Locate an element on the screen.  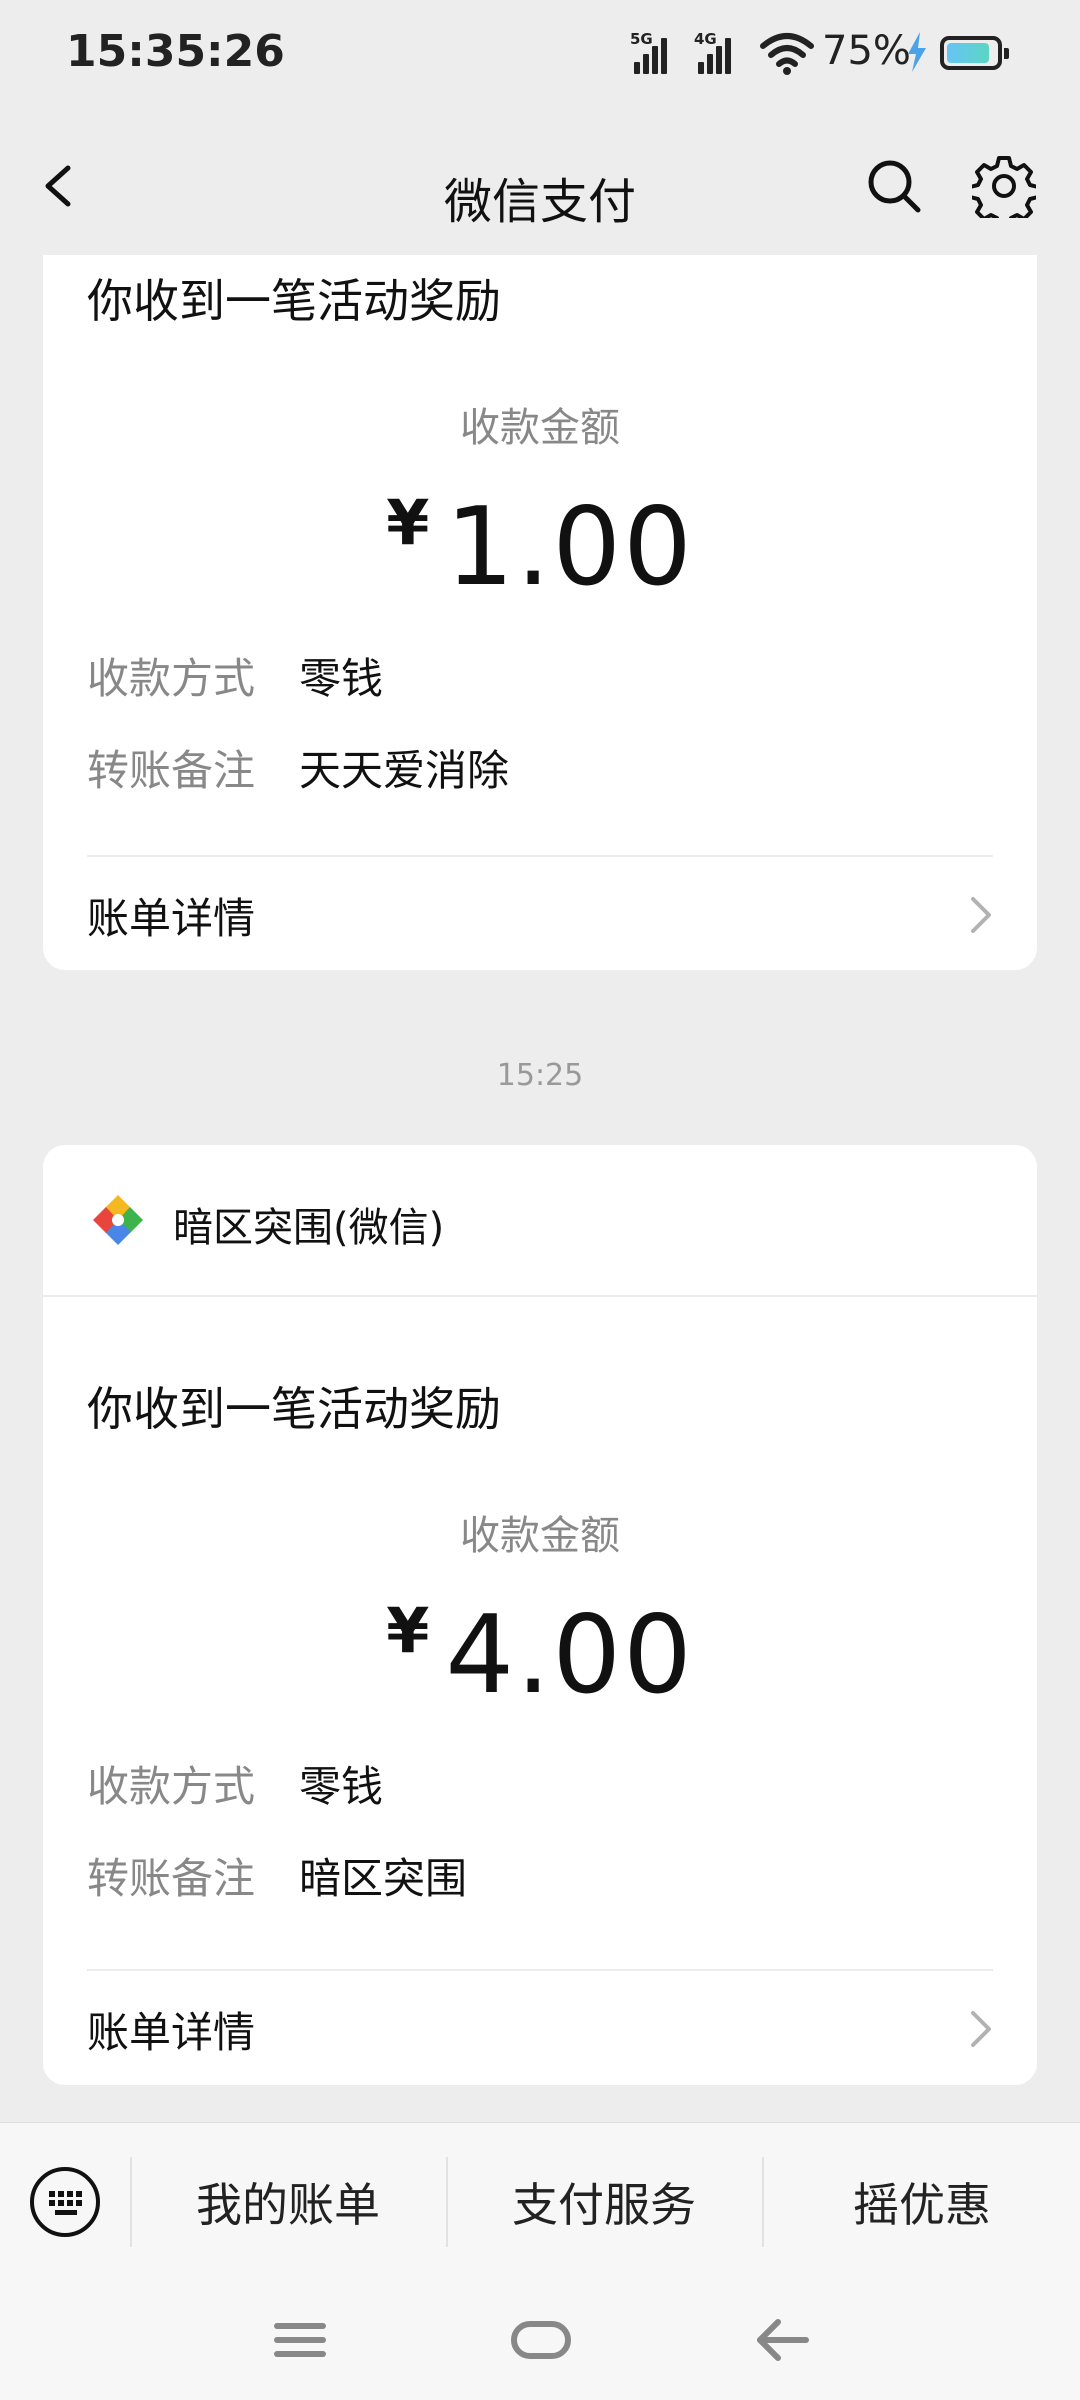
home-icon is located at coordinates (541, 2340).